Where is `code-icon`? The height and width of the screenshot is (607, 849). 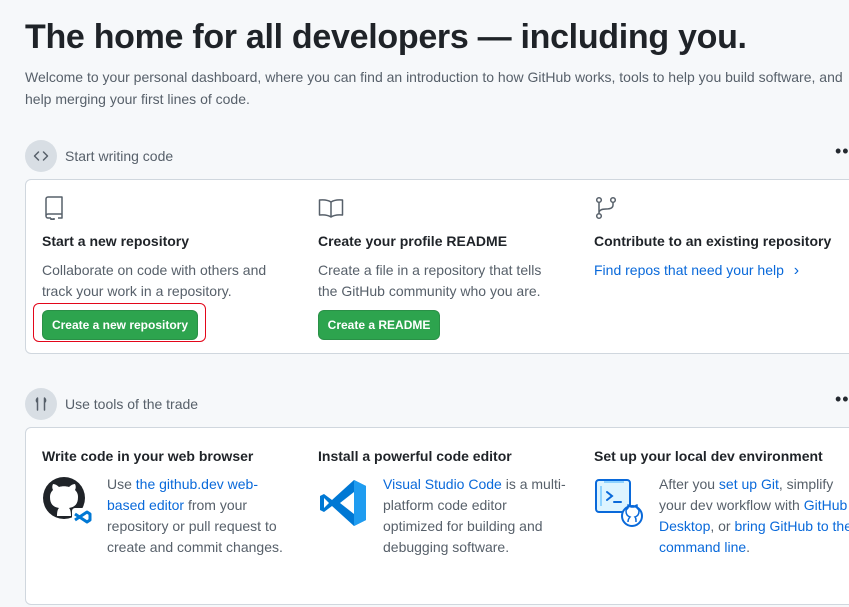 code-icon is located at coordinates (41, 156).